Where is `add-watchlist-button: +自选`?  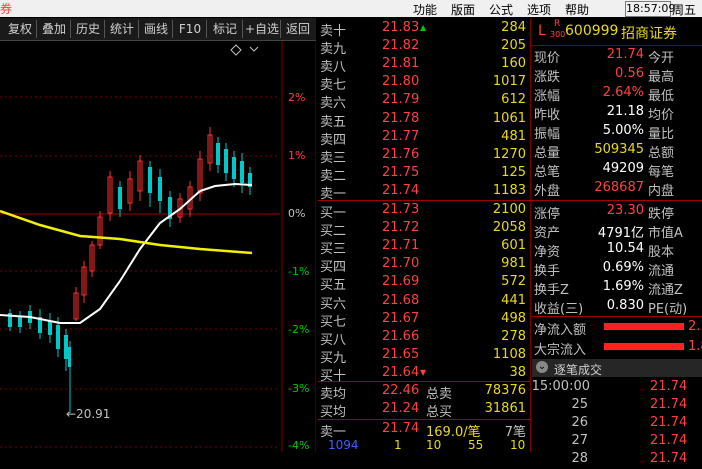
add-watchlist-button: +自选 is located at coordinates (262, 29).